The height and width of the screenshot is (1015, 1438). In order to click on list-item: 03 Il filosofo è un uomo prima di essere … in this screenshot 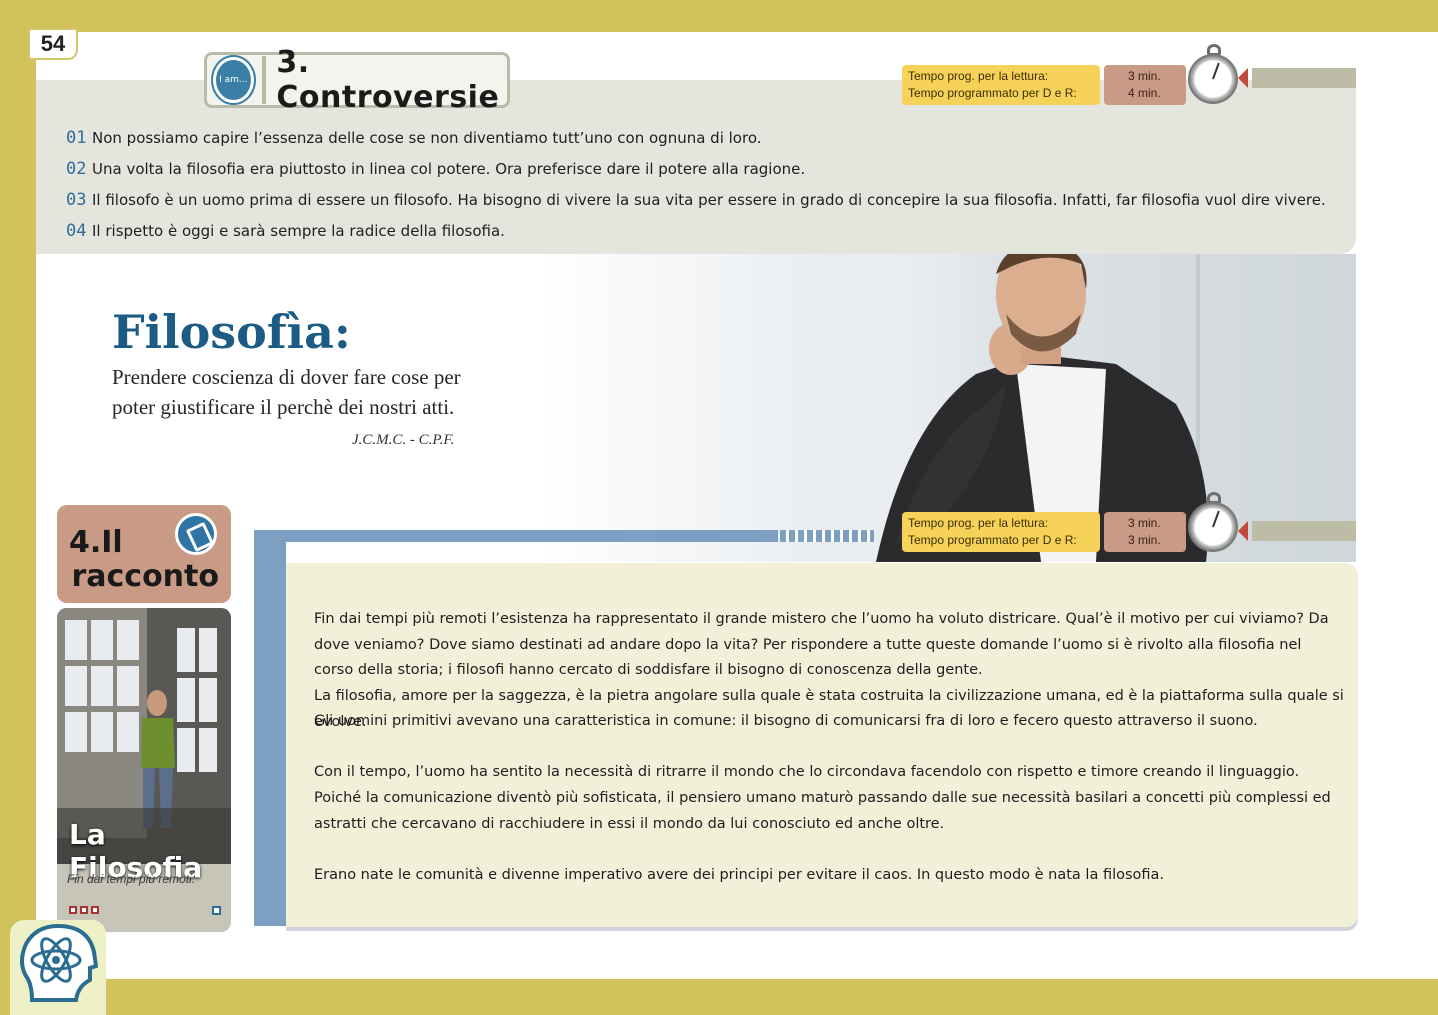, I will do `click(696, 199)`.